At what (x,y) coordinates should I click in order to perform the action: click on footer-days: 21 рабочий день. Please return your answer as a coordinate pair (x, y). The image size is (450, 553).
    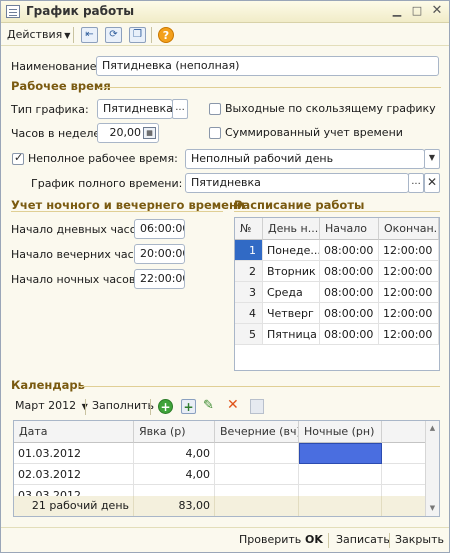
    Looking at the image, I should click on (74, 506).